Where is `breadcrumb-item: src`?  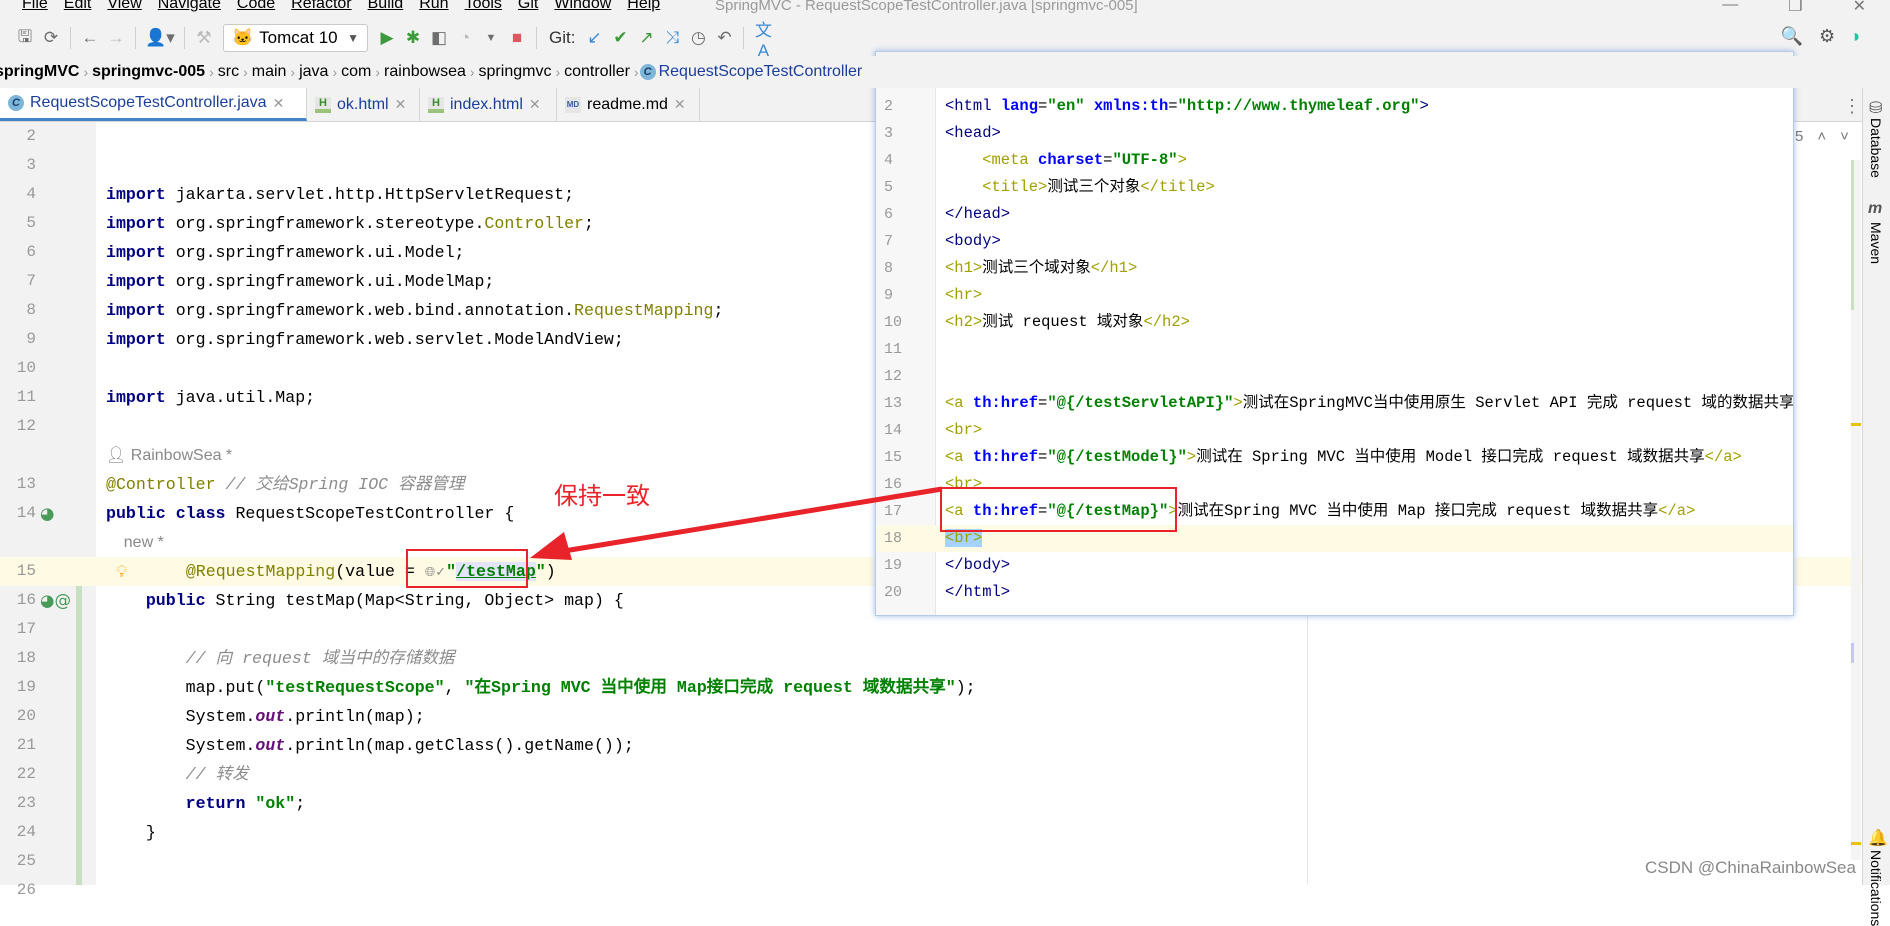 breadcrumb-item: src is located at coordinates (228, 72).